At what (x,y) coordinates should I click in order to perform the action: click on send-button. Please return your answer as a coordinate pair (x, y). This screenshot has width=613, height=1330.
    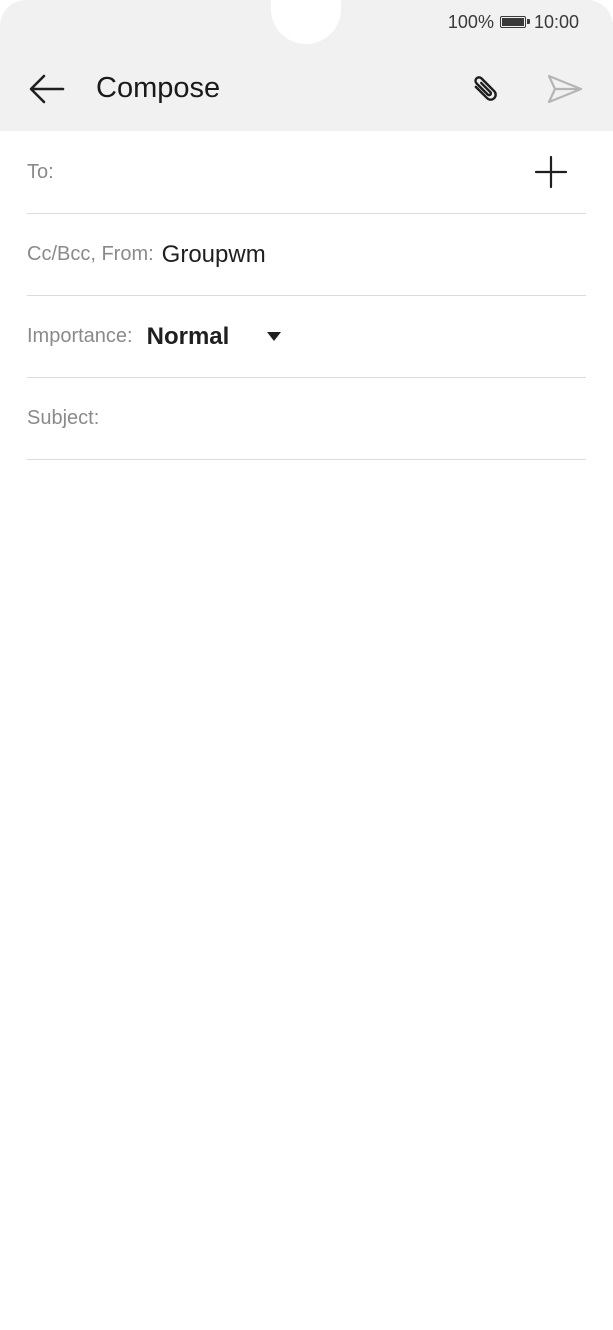
    Looking at the image, I should click on (565, 89).